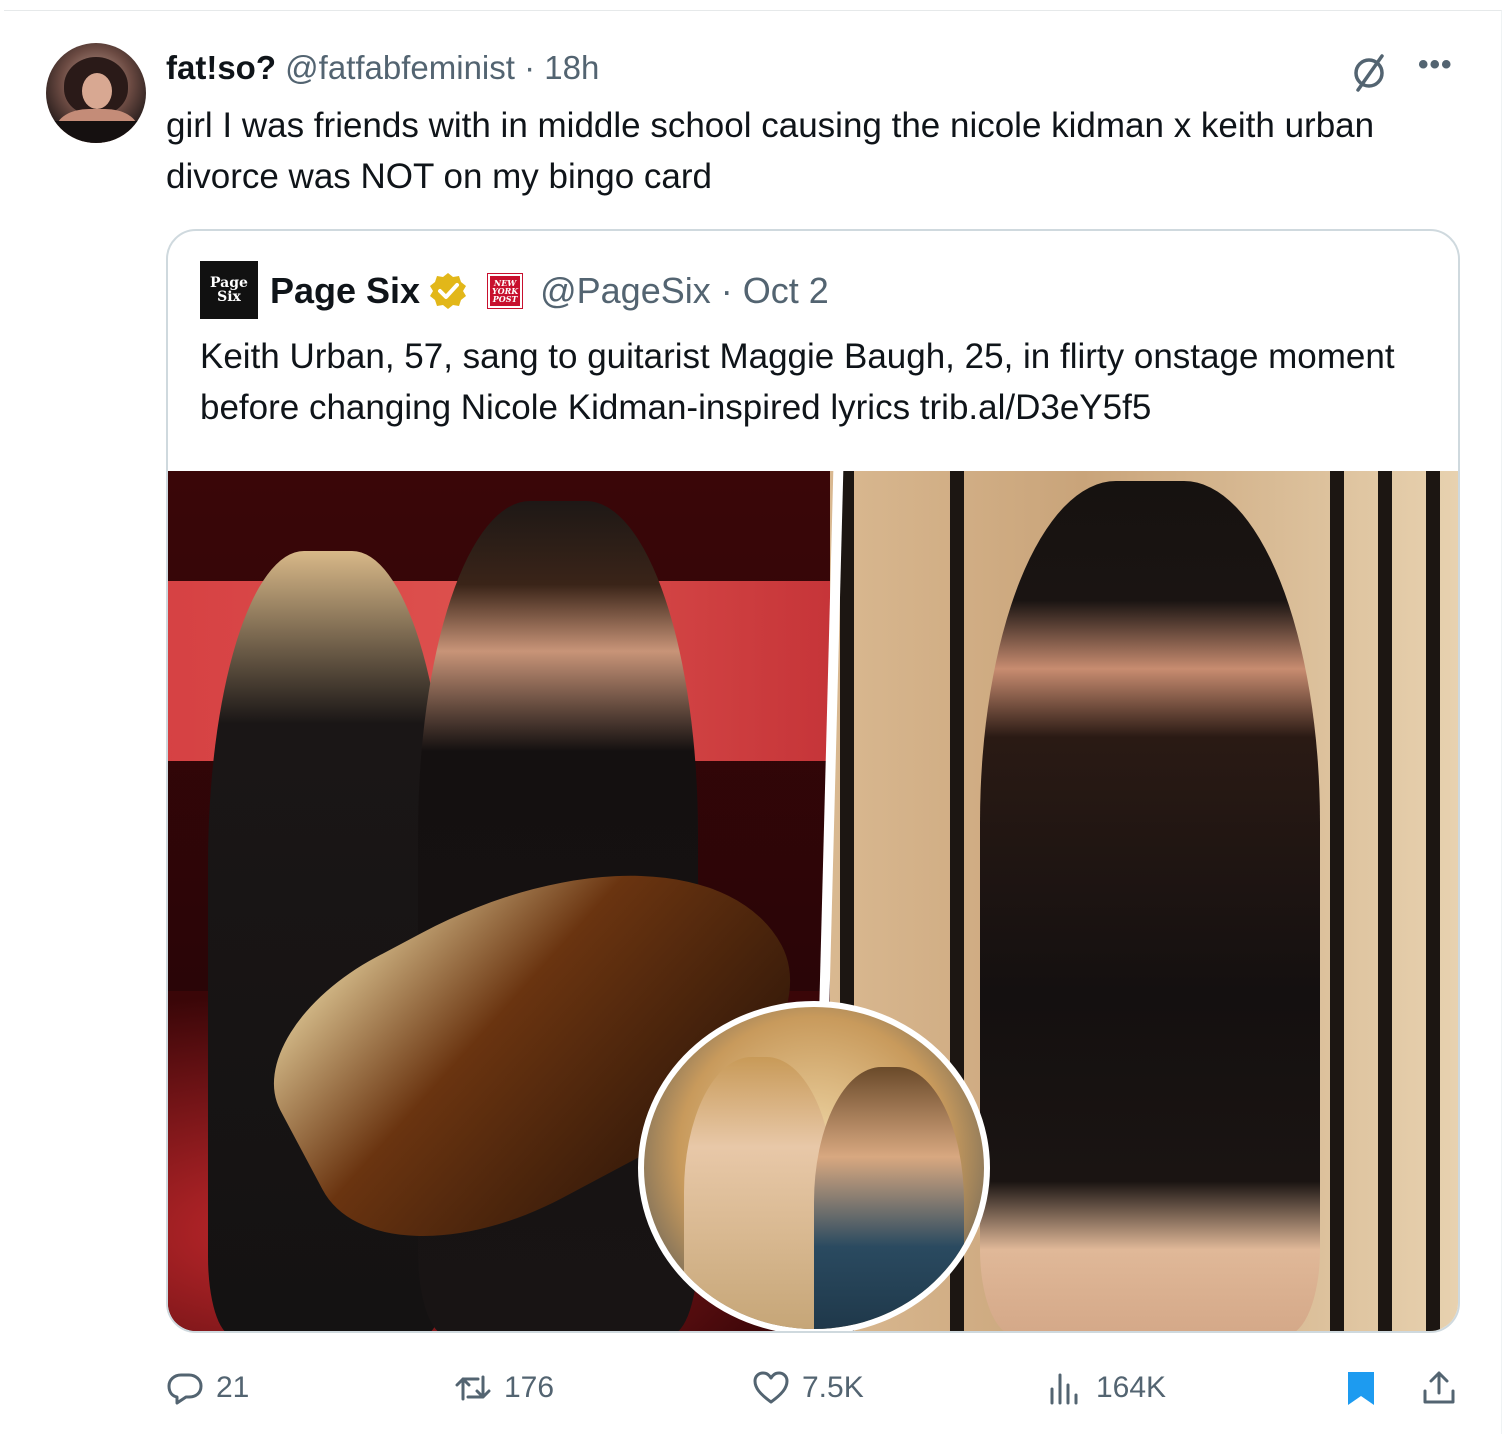 The image size is (1506, 1438). What do you see at coordinates (473, 1388) in the screenshot?
I see `repost-icon` at bounding box center [473, 1388].